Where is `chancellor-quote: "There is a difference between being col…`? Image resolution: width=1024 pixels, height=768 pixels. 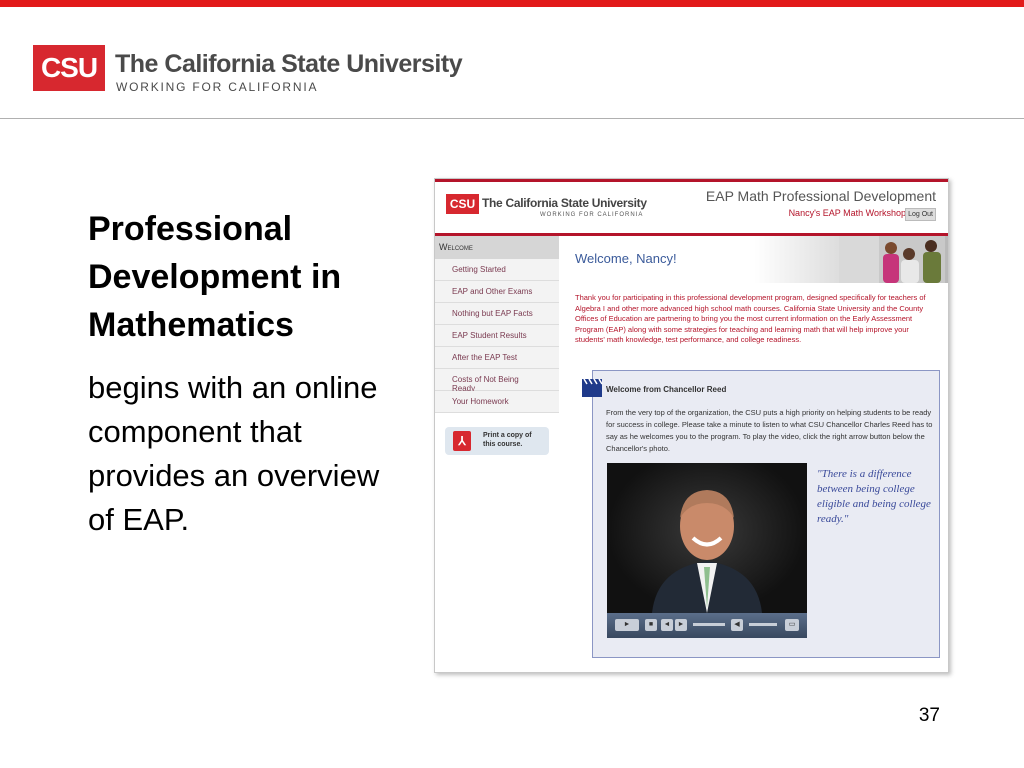
chancellor-quote: "There is a difference between being col… is located at coordinates (874, 496).